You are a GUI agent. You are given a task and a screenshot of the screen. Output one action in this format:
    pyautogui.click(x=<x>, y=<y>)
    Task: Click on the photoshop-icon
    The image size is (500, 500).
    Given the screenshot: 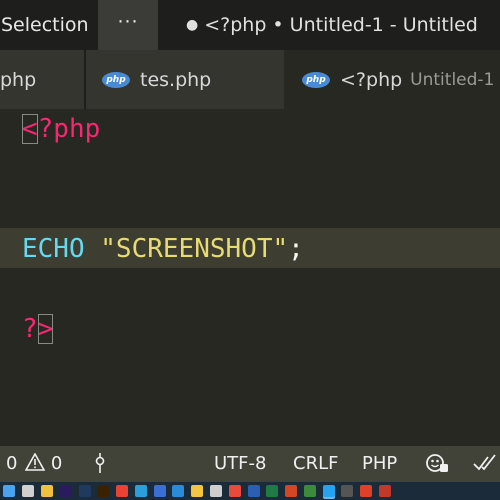 What is the action you would take?
    pyautogui.click(x=84, y=491)
    